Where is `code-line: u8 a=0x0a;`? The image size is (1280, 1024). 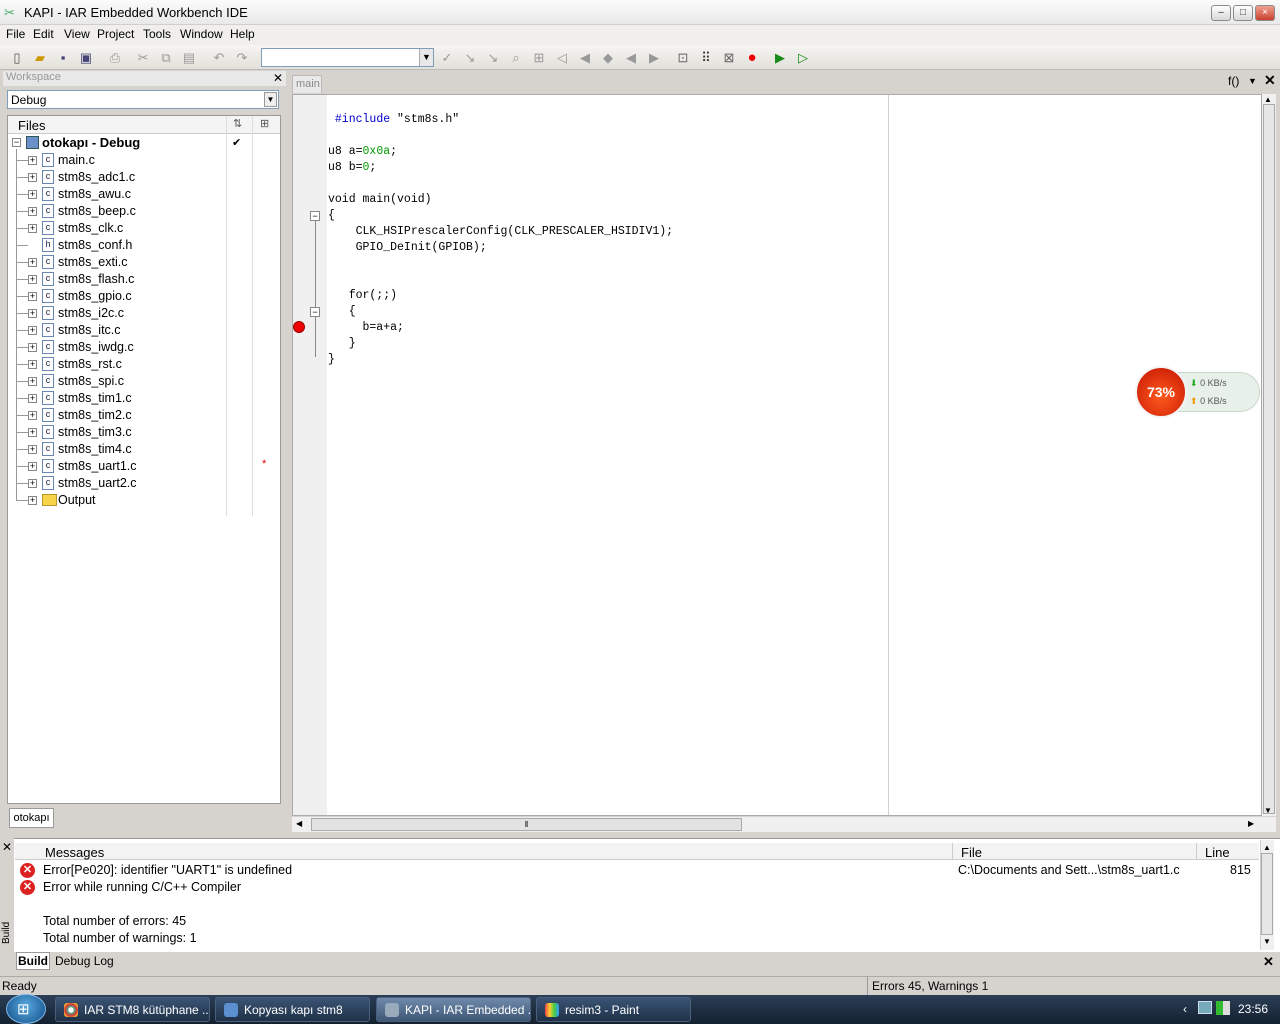
code-line: u8 a=0x0a; is located at coordinates (362, 151).